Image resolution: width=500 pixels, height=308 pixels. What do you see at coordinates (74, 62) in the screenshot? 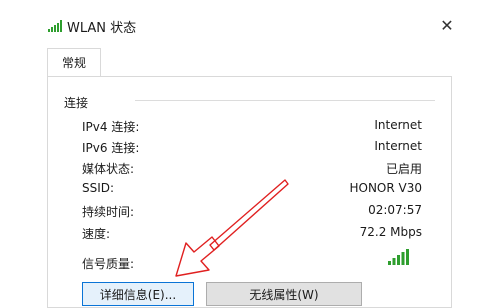
I see `tab-general: 常规` at bounding box center [74, 62].